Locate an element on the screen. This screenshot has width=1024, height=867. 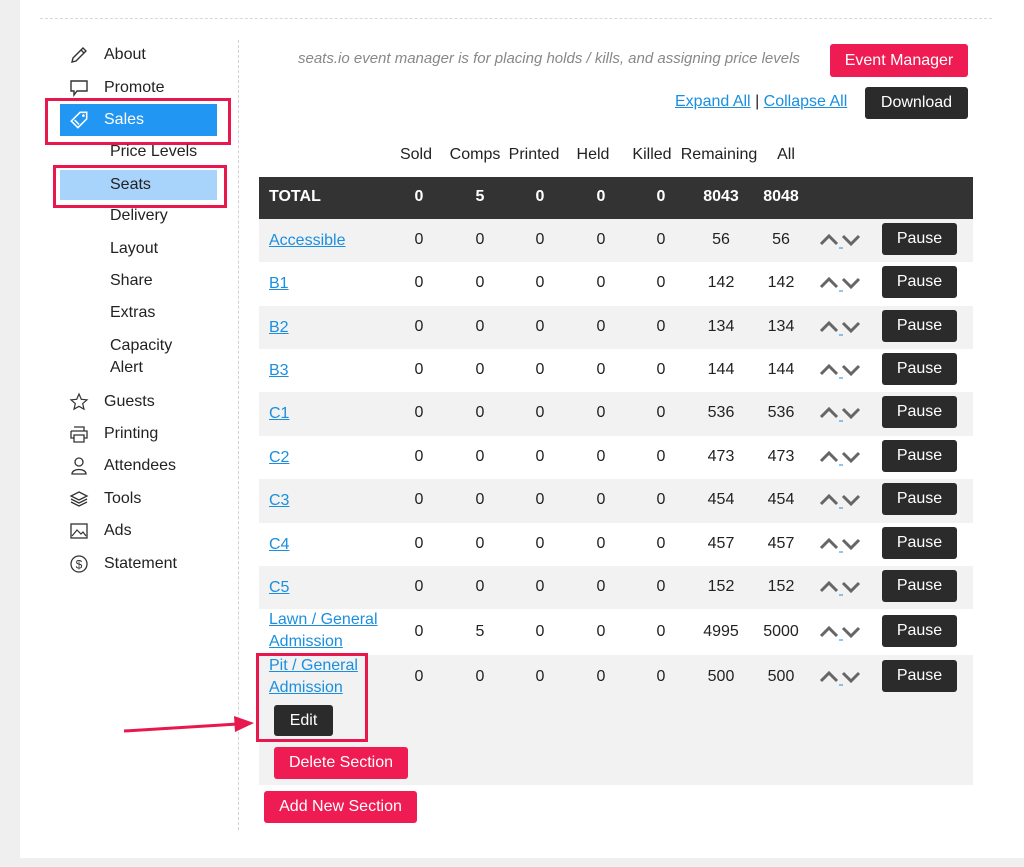
total-row: TOTAL 0 5 0 0 0 8043 8048 is located at coordinates (616, 198).